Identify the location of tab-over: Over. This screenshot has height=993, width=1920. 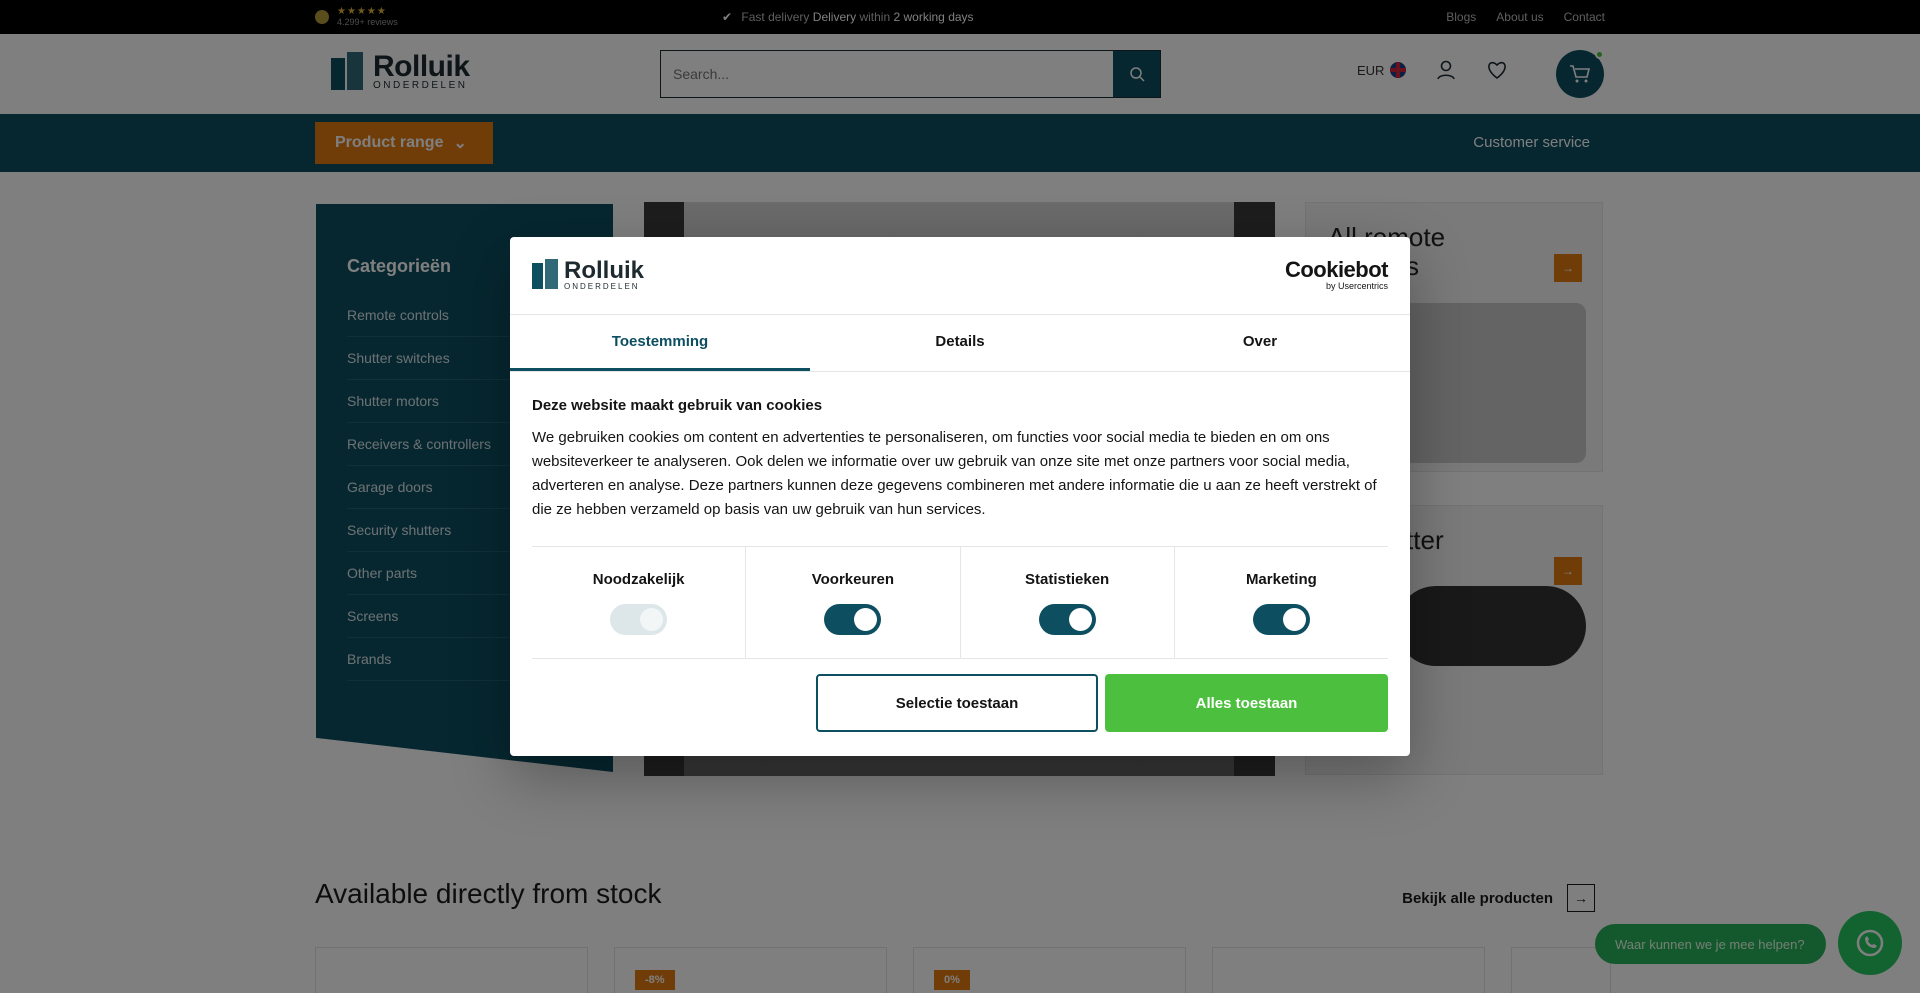
(1260, 343).